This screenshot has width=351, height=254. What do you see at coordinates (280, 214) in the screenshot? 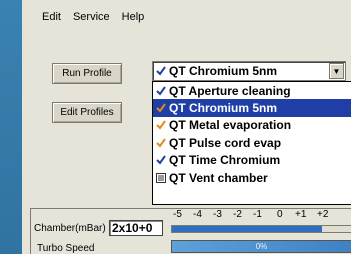
I see `scale-tick: 0` at bounding box center [280, 214].